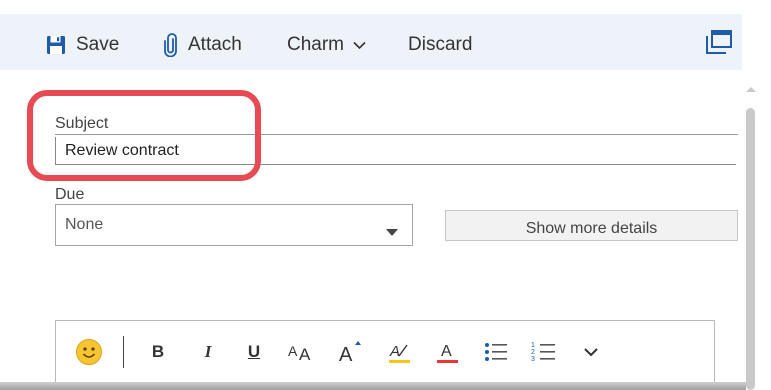 The image size is (771, 390). I want to click on italic-button: I, so click(208, 352).